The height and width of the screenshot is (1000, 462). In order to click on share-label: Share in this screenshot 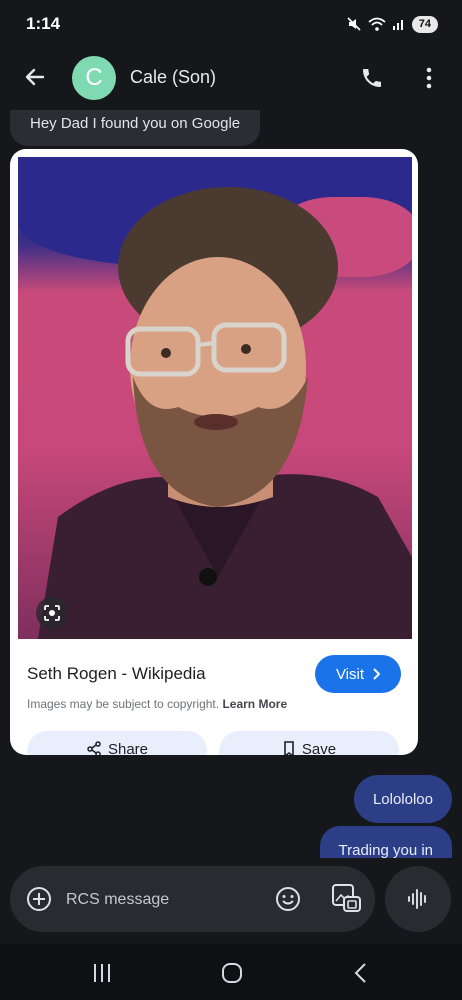, I will do `click(128, 748)`.